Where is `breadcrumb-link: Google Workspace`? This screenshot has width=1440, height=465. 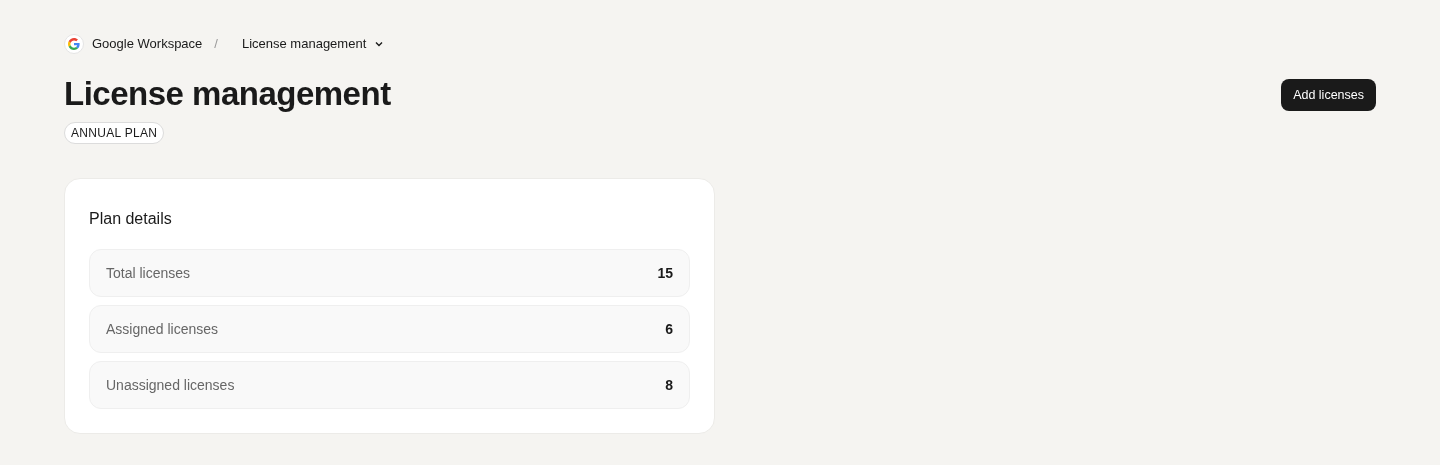
breadcrumb-link: Google Workspace is located at coordinates (133, 44).